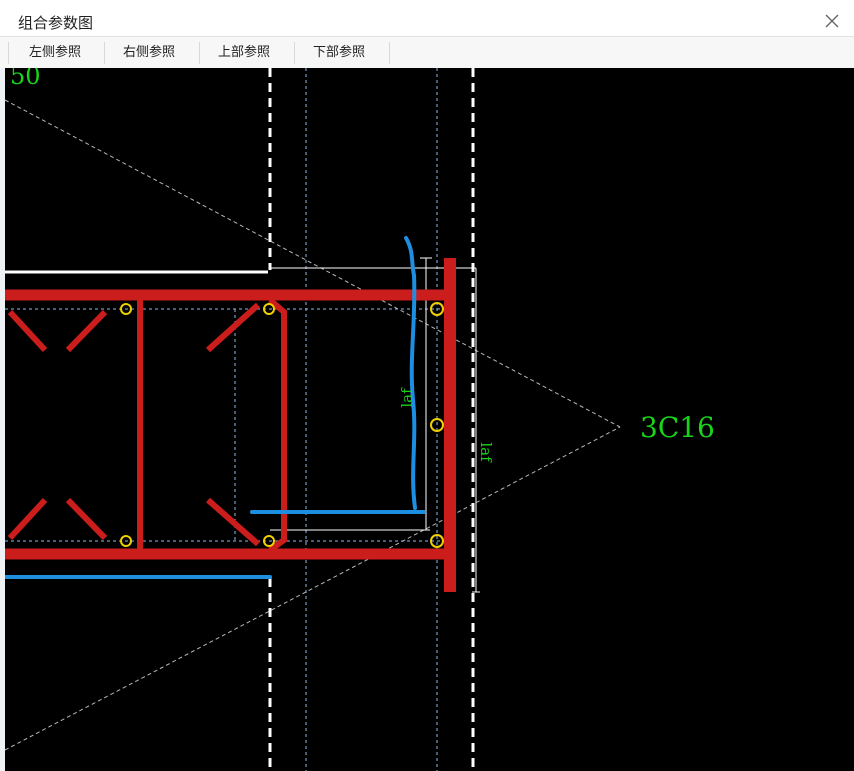 The height and width of the screenshot is (771, 854). I want to click on tab-top-reference: 上部参照, so click(244, 53).